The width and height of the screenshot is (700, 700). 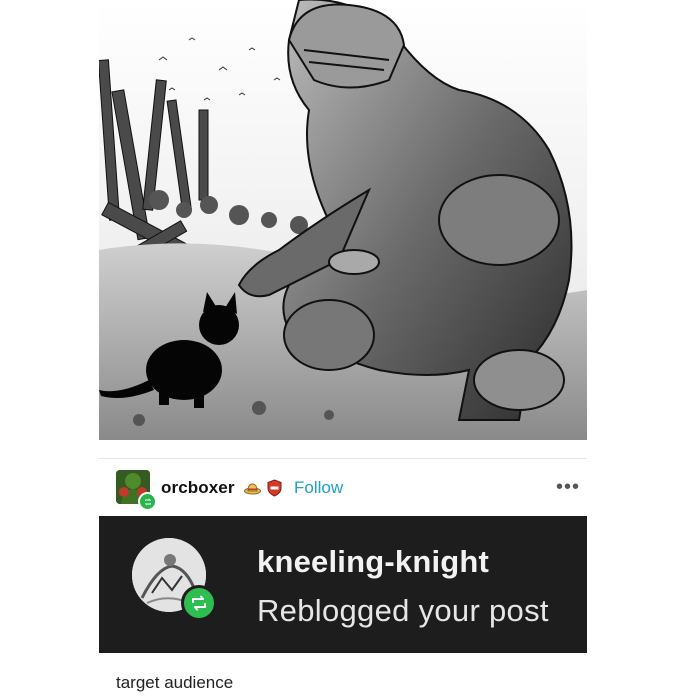 I want to click on post-caption: target audience, so click(x=175, y=682).